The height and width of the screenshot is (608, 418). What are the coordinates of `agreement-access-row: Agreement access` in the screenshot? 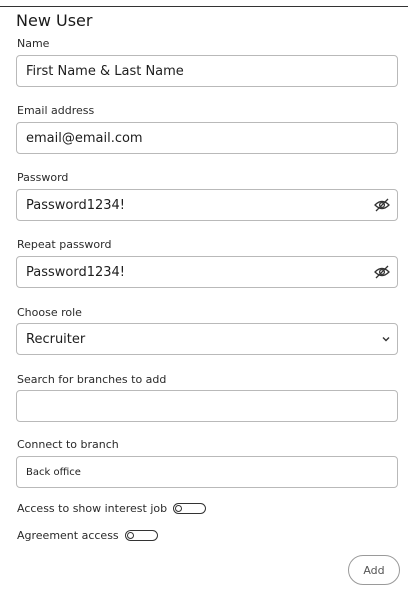 It's located at (87, 535).